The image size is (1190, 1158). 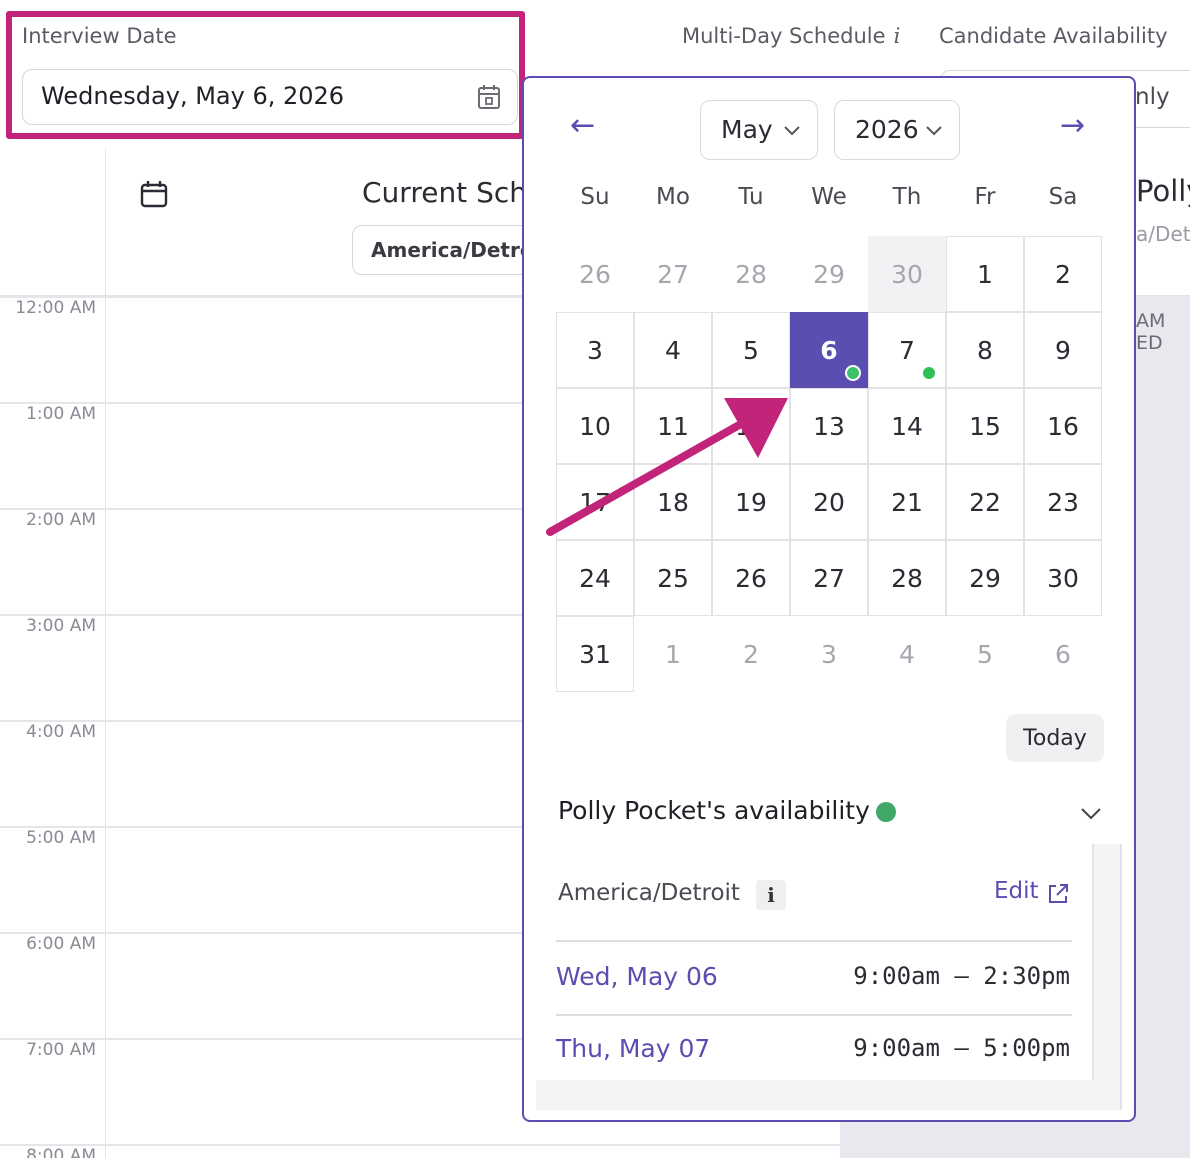 I want to click on calendar-day: 12, so click(x=751, y=426).